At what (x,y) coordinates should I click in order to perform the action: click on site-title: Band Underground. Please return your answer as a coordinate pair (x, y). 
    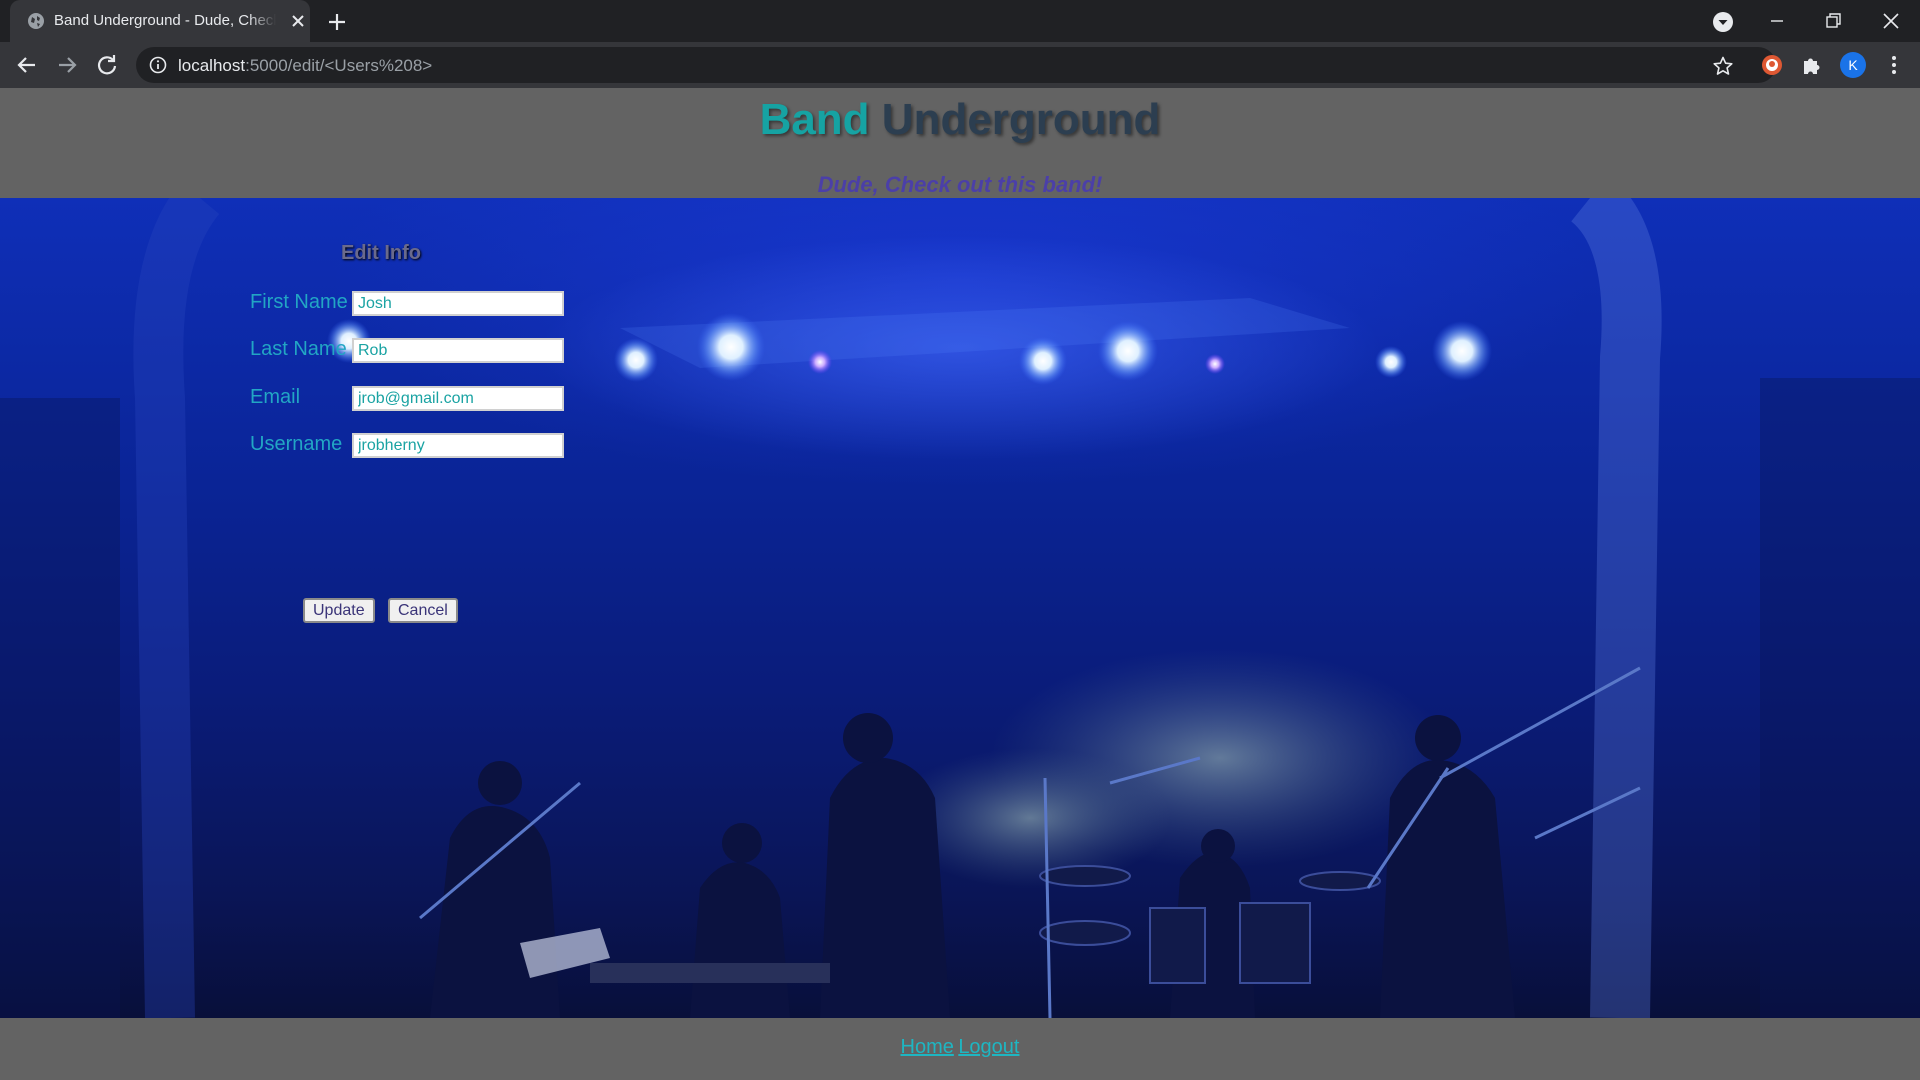
    Looking at the image, I should click on (960, 120).